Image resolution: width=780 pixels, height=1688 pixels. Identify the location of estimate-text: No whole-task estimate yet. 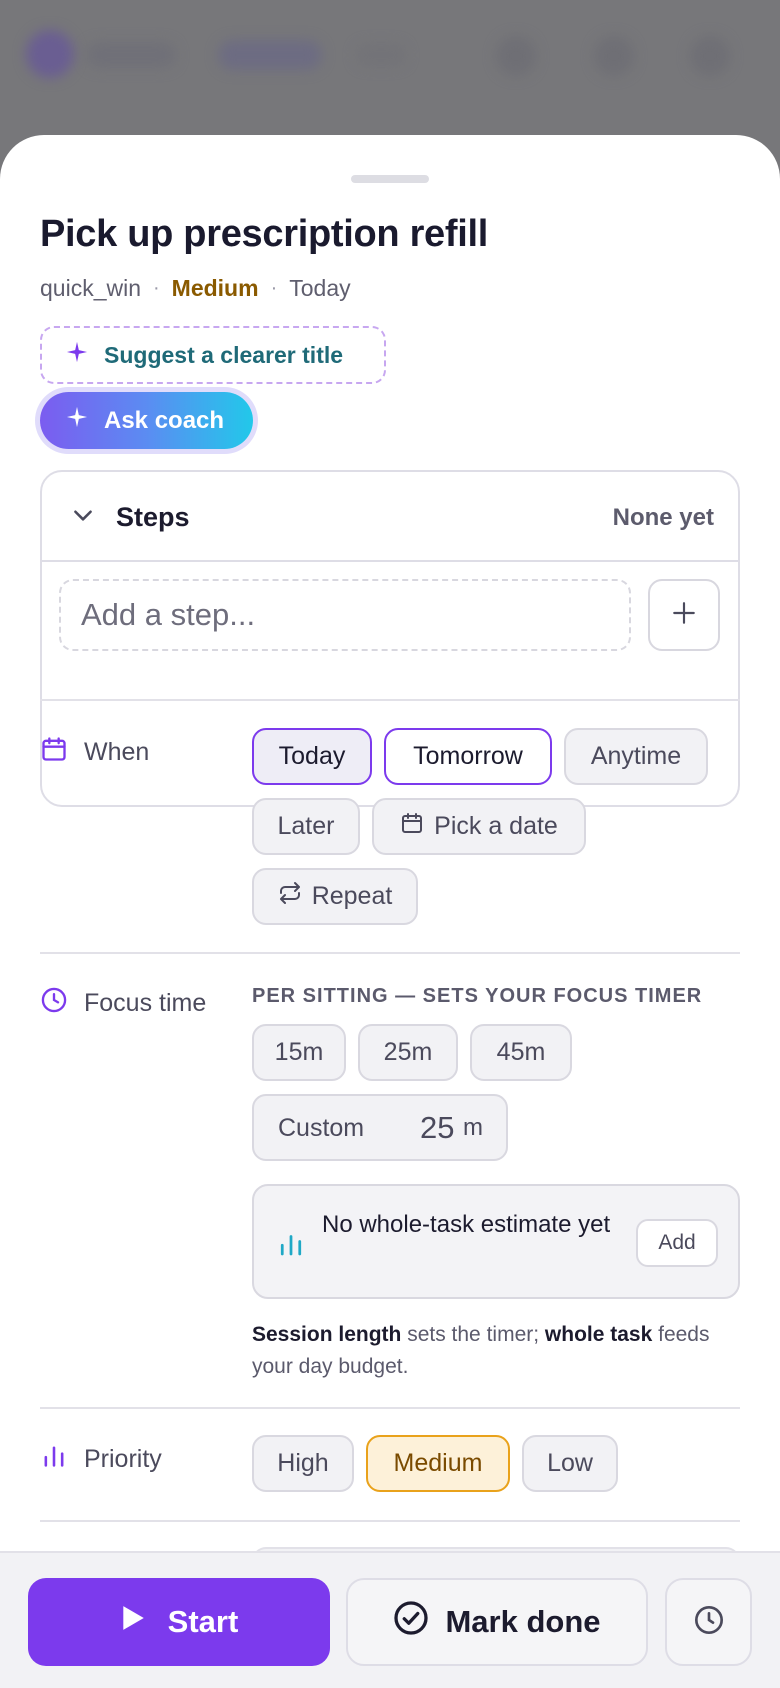
(466, 1224).